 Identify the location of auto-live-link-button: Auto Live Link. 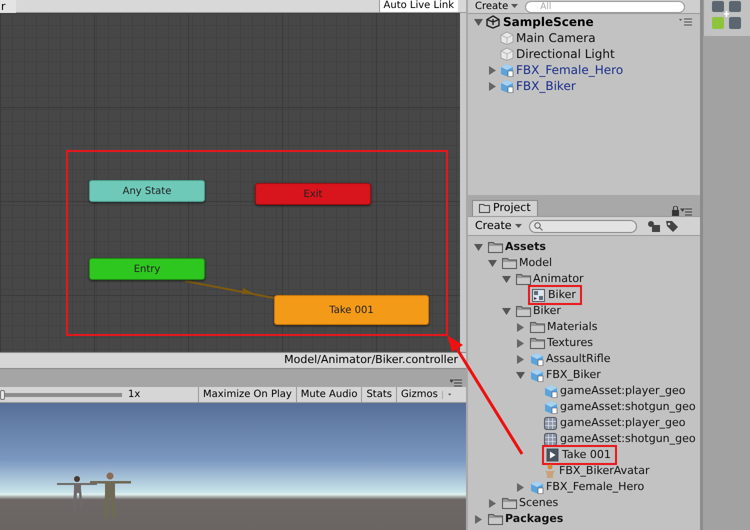
(418, 6).